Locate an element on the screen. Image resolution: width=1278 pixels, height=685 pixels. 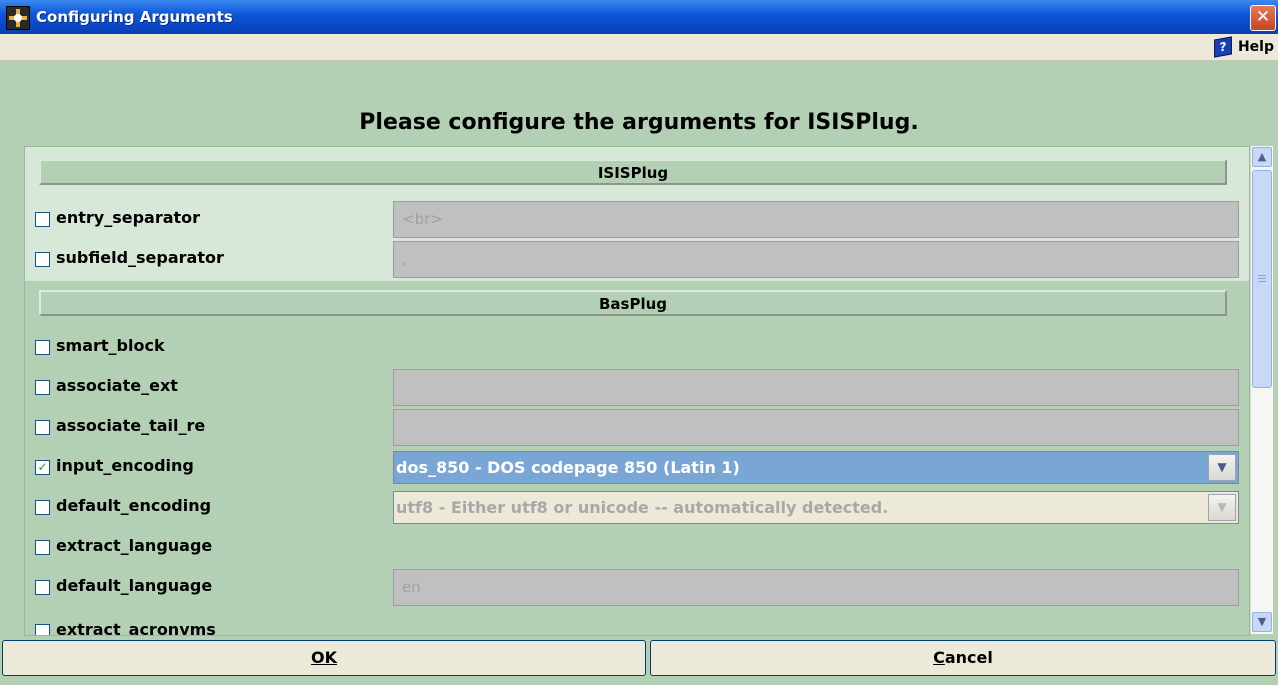
smart-block-checkbox is located at coordinates (42, 347).